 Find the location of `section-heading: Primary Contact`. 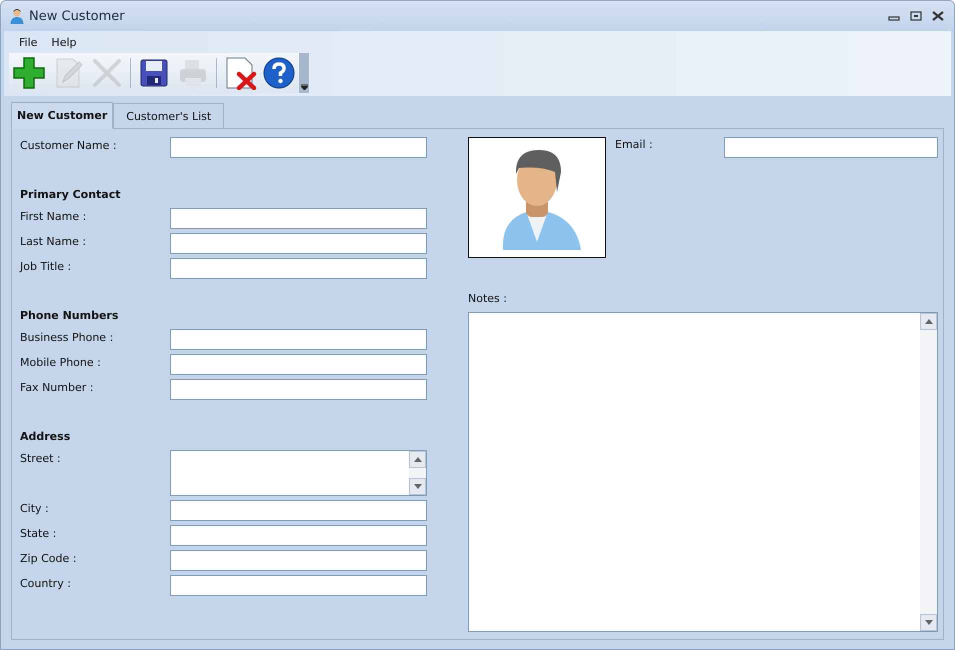

section-heading: Primary Contact is located at coordinates (71, 195).